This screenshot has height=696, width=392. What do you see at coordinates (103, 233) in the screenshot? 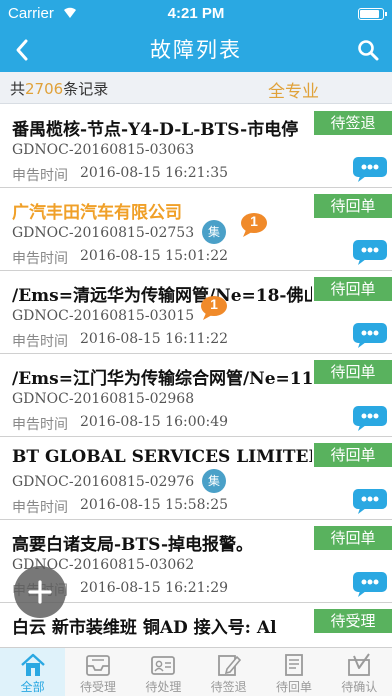
I see `item-code: GDNOC-20160815-02753` at bounding box center [103, 233].